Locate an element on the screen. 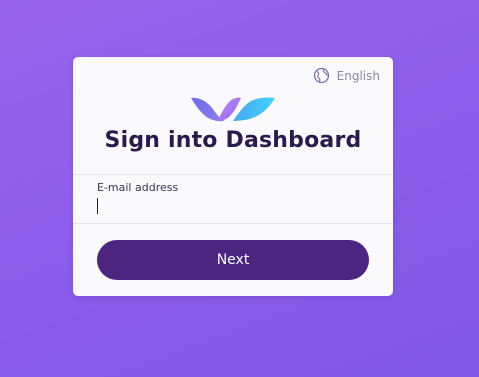 The image size is (479, 377). globe-icon is located at coordinates (321, 75).